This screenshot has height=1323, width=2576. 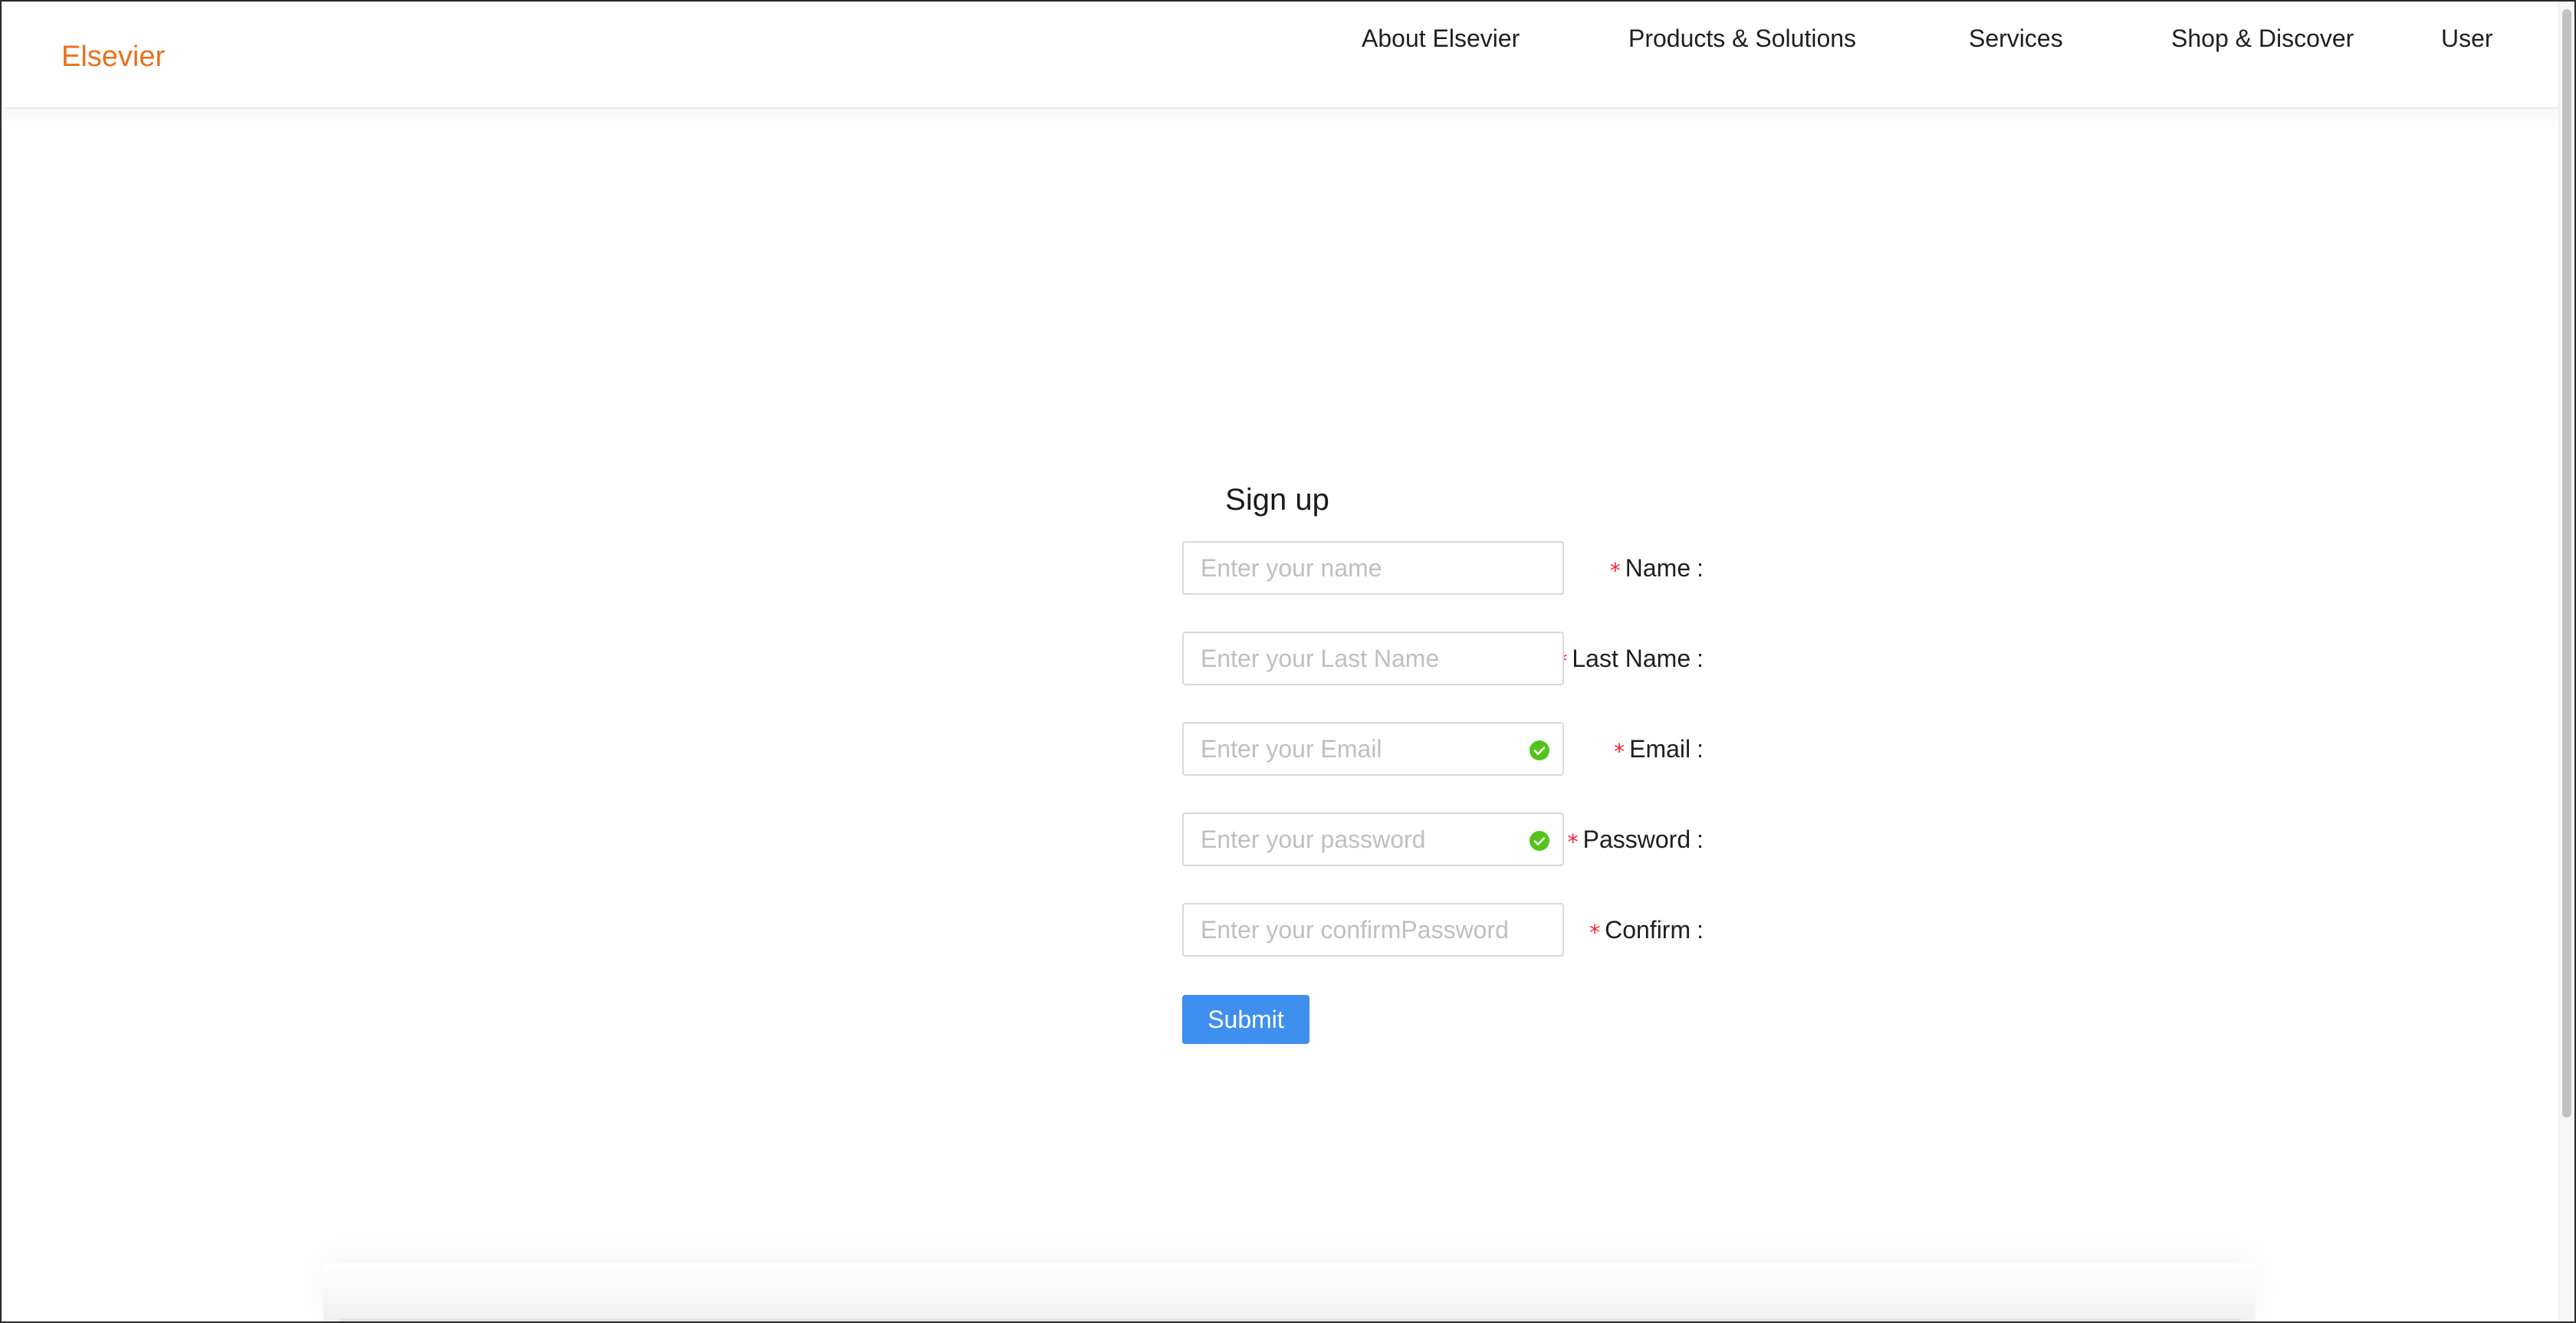 I want to click on password-input-wrapper, so click(x=1373, y=839).